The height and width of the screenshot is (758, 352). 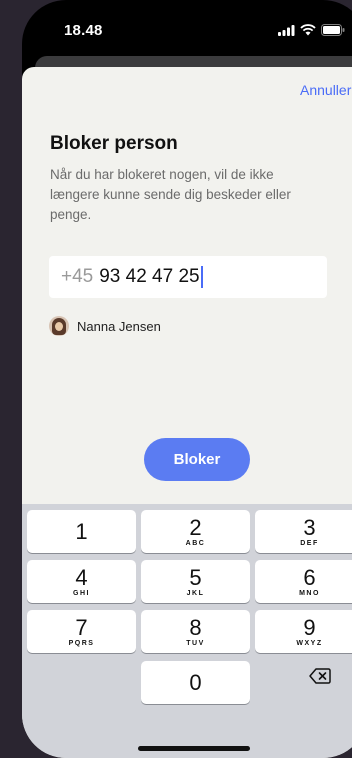 What do you see at coordinates (195, 581) in the screenshot?
I see `key-5: 5 JKL` at bounding box center [195, 581].